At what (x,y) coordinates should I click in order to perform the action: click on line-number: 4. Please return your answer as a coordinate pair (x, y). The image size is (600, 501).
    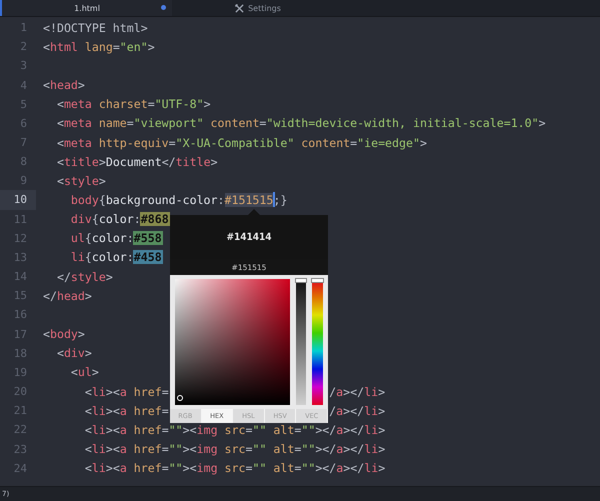
    Looking at the image, I should click on (23, 86).